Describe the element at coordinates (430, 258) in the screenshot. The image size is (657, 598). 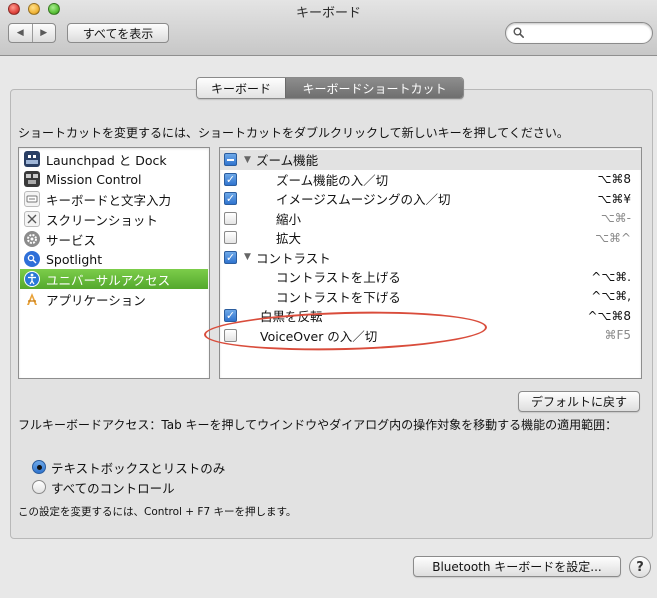
I see `shortcut-group-row: ✓ ▼ コントラスト` at that location.